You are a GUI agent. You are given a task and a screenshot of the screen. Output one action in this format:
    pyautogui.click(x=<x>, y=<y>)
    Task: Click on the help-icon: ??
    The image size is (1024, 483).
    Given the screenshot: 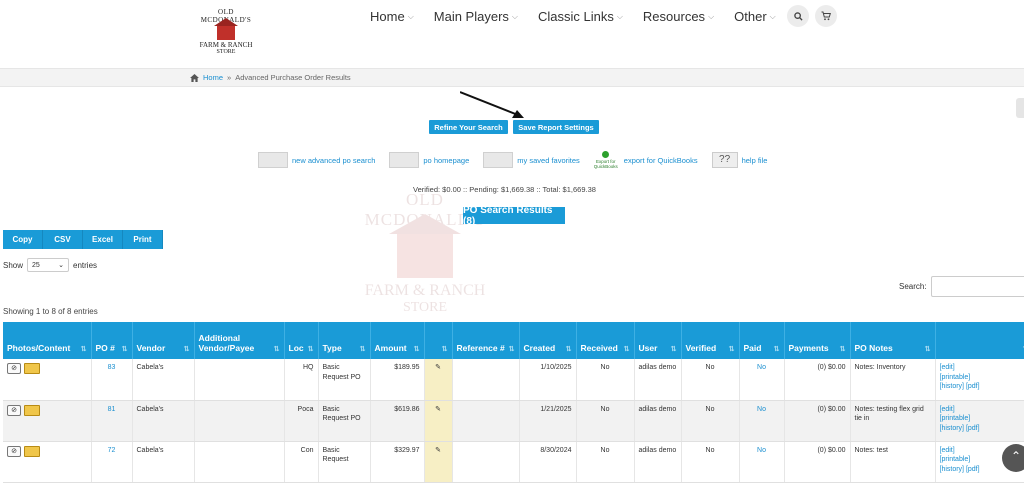 What is the action you would take?
    pyautogui.click(x=725, y=160)
    